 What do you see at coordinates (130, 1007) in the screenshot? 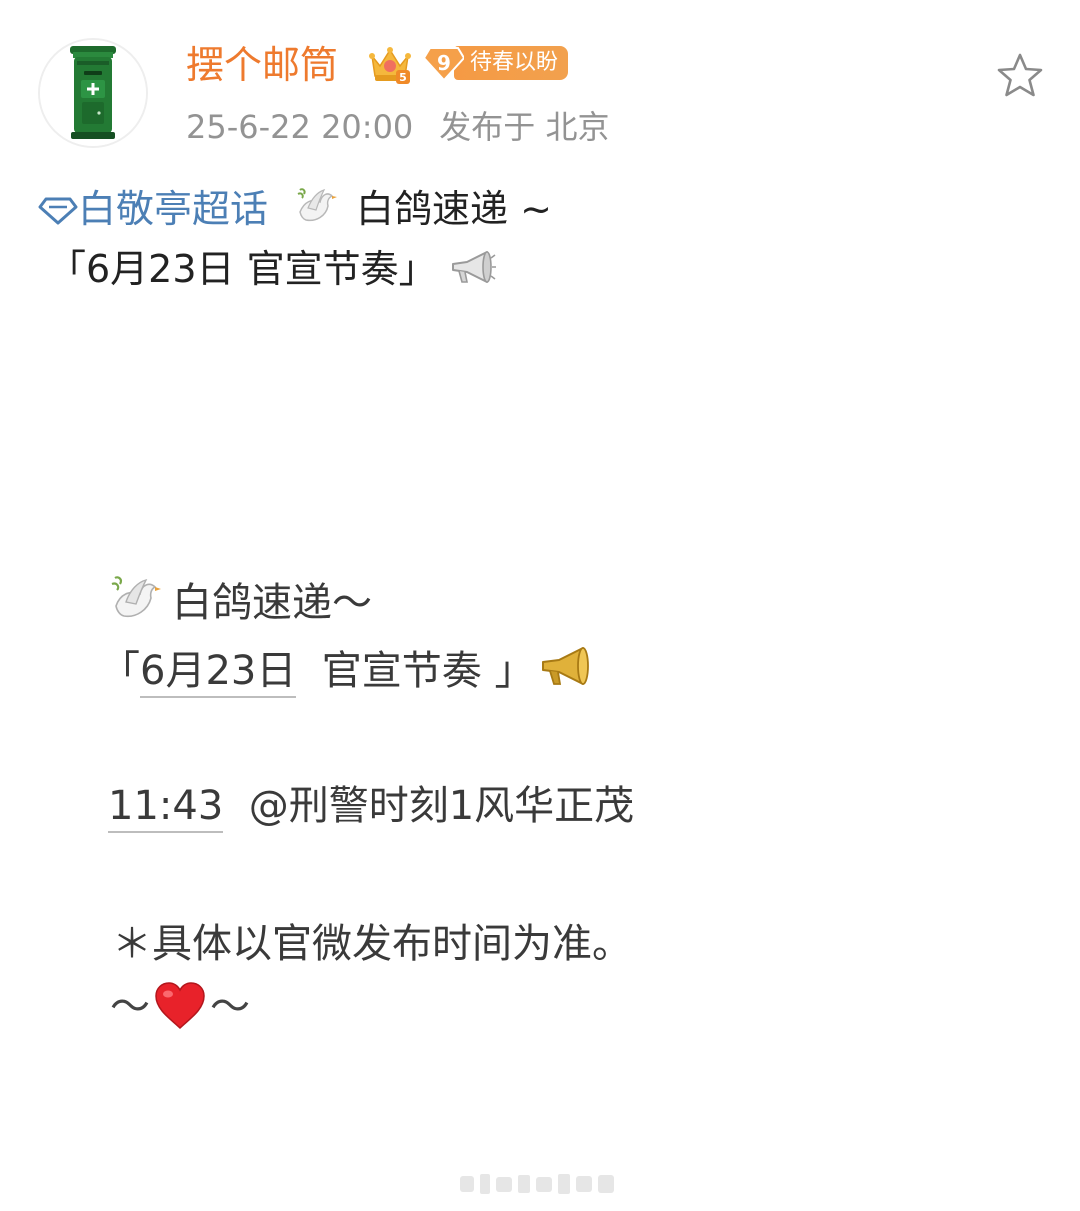
I see `tilde-left: ～` at bounding box center [130, 1007].